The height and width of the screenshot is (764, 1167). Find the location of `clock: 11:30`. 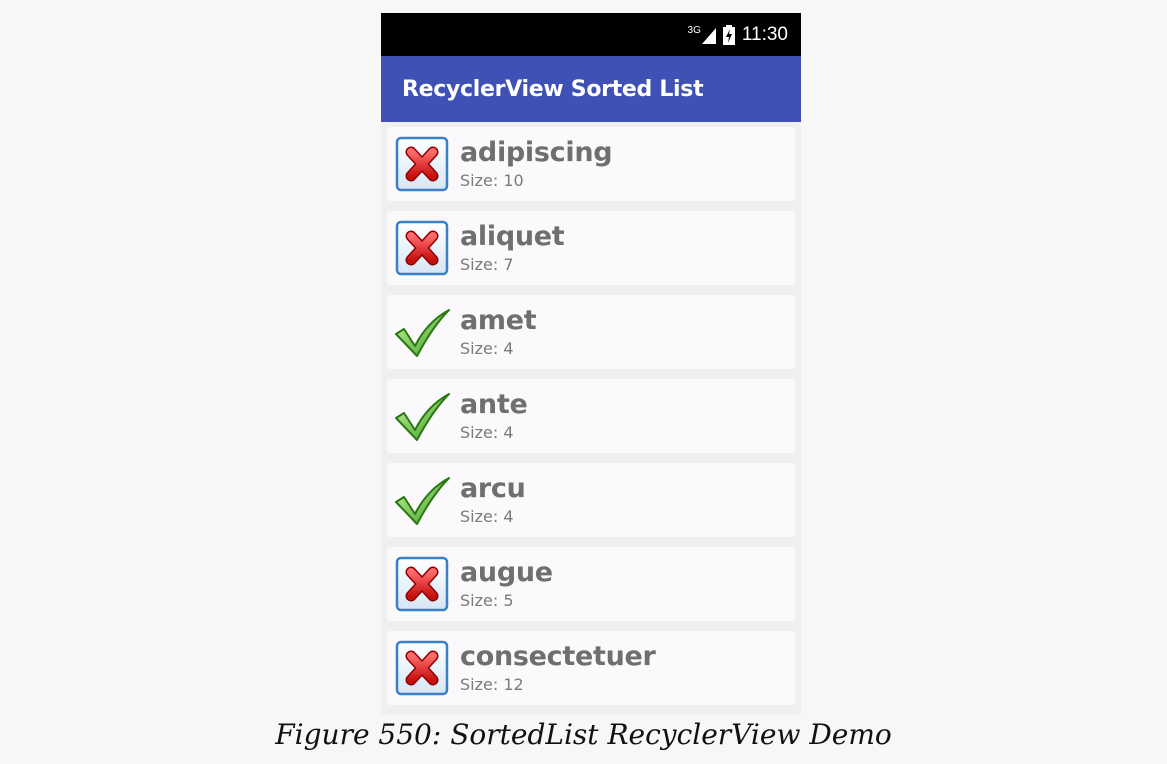

clock: 11:30 is located at coordinates (764, 34).